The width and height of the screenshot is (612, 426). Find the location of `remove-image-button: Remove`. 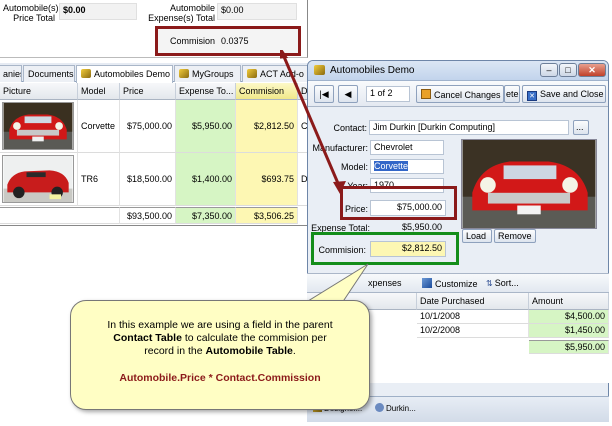

remove-image-button: Remove is located at coordinates (515, 236).